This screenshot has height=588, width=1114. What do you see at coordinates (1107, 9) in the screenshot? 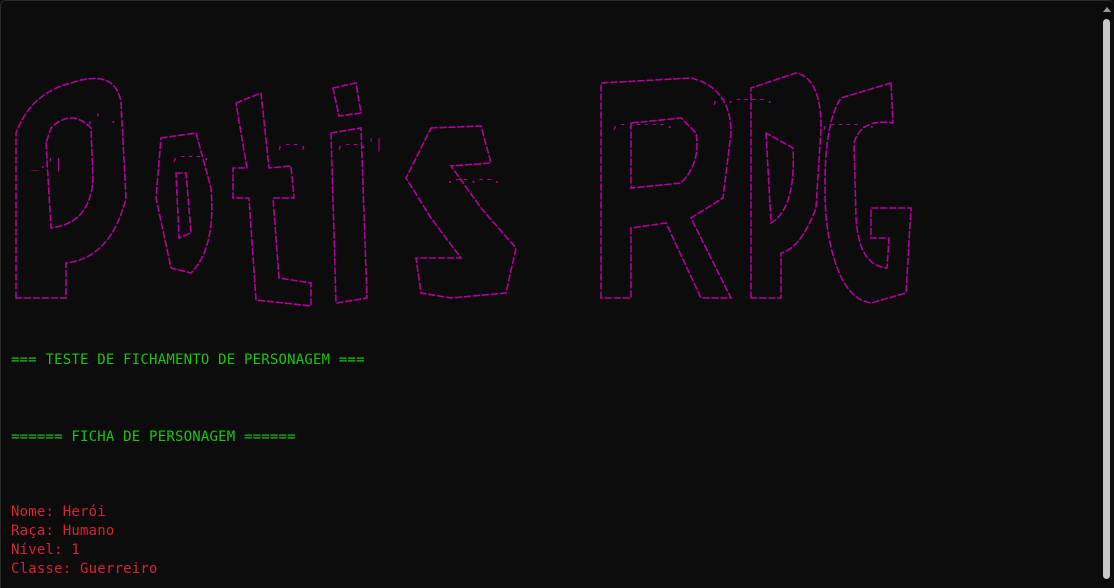
I see `scroll-up-arrow-icon` at bounding box center [1107, 9].